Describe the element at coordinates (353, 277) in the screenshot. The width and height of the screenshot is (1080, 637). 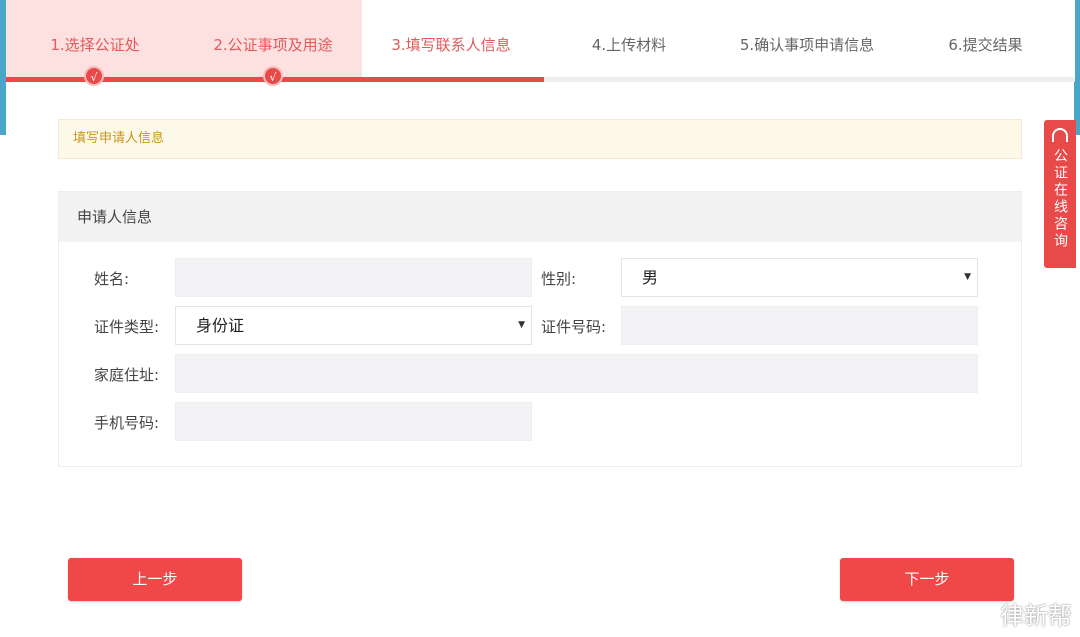
I see `name-input` at that location.